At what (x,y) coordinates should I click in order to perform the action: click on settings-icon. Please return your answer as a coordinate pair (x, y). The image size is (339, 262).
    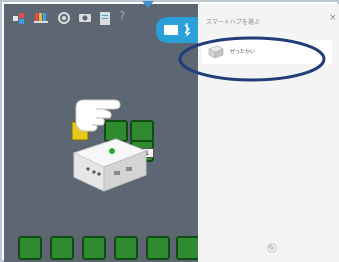
    Looking at the image, I should click on (64, 18).